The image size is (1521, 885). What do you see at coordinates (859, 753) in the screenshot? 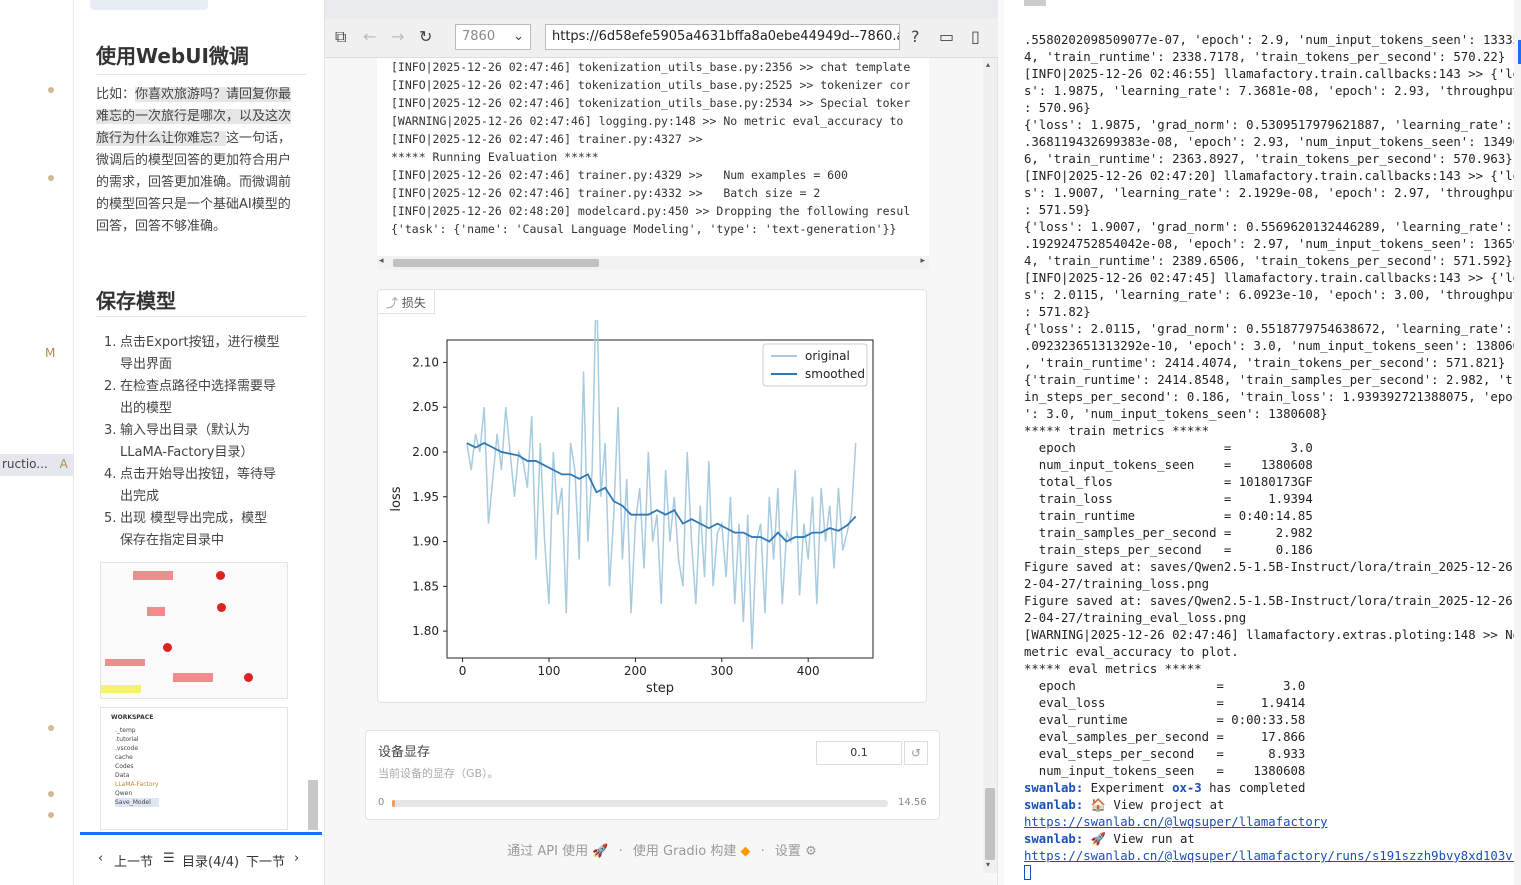
I see `memory-value-input: 0.1` at bounding box center [859, 753].